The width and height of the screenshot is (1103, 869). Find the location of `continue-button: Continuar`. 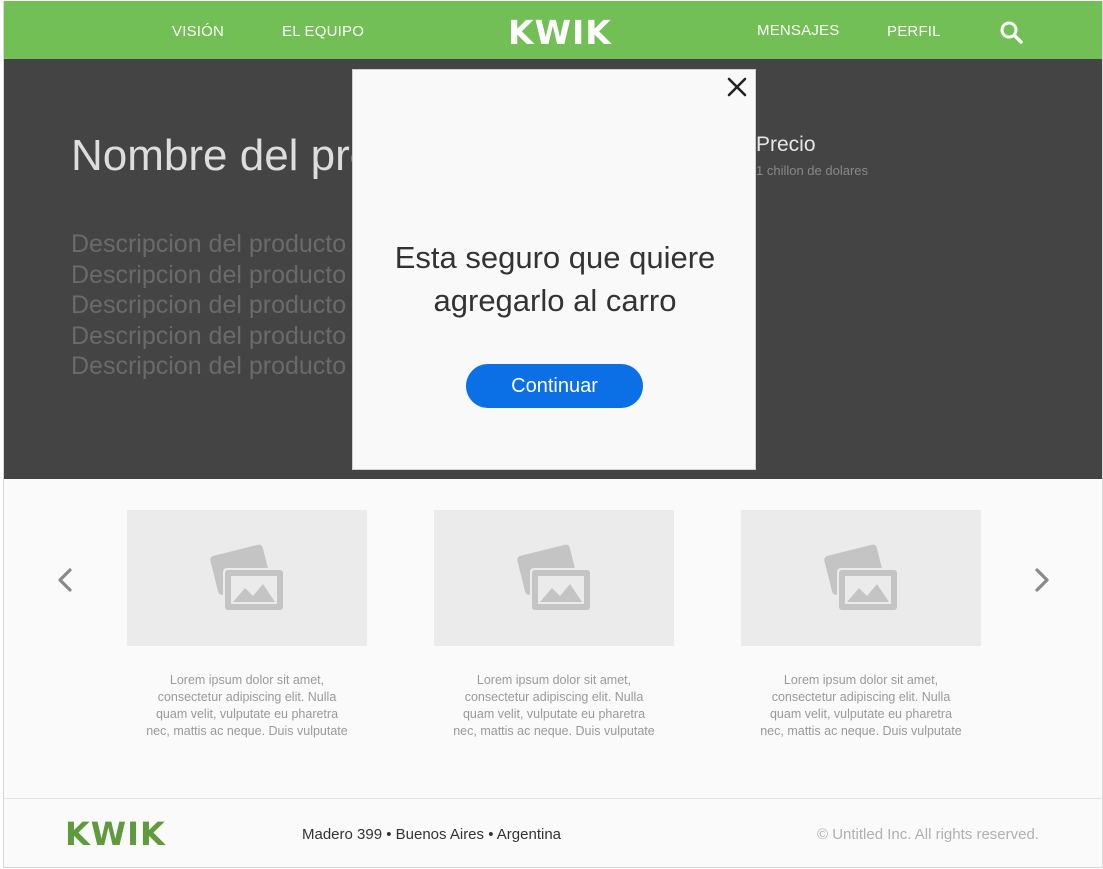

continue-button: Continuar is located at coordinates (554, 386).